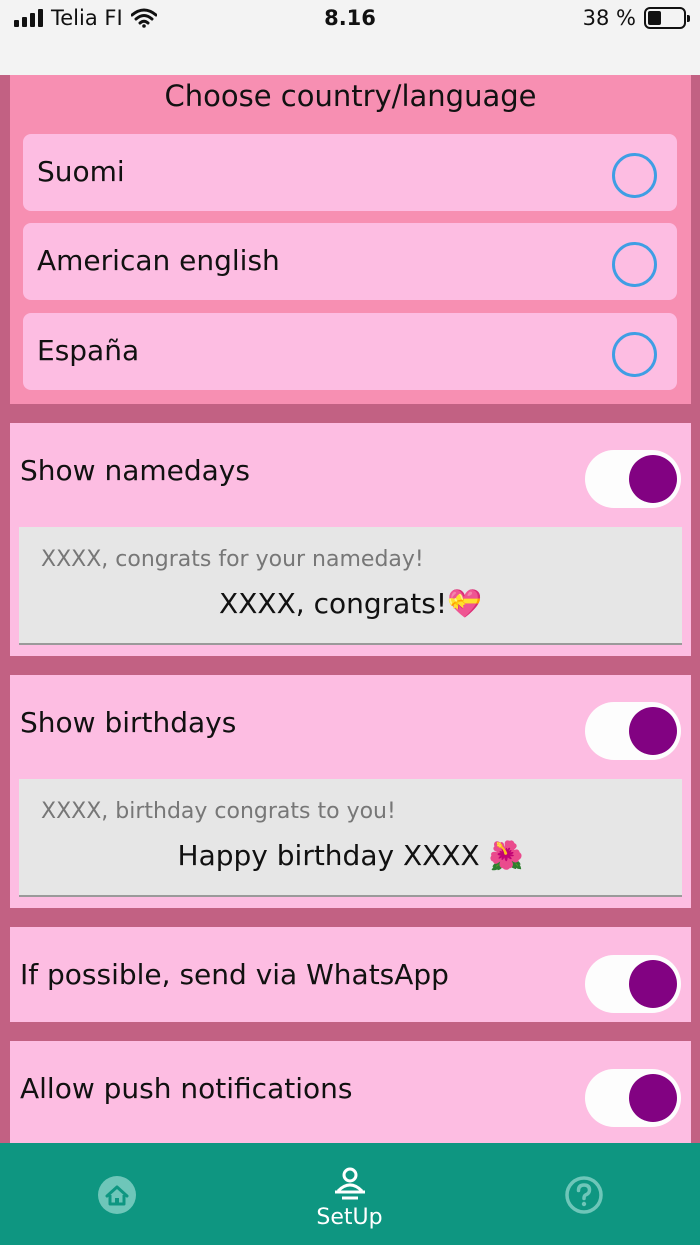 This screenshot has width=700, height=1245. I want to click on nameday-message-placeholder: XXXX, congrats for your nameday!, so click(232, 559).